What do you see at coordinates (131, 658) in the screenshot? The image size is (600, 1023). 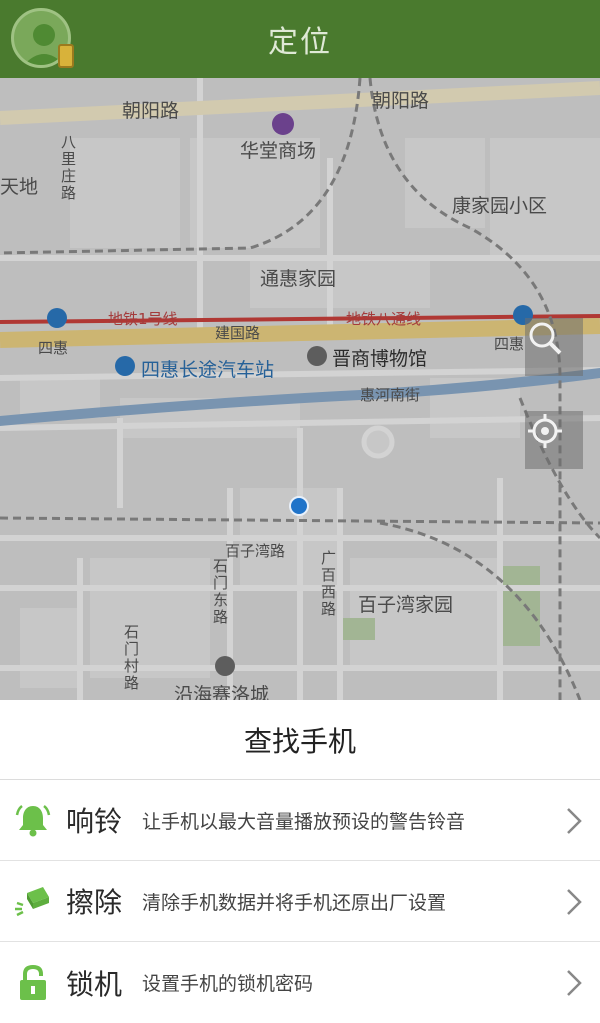 I see `map-label-shimen-village-road: 石门村路` at bounding box center [131, 658].